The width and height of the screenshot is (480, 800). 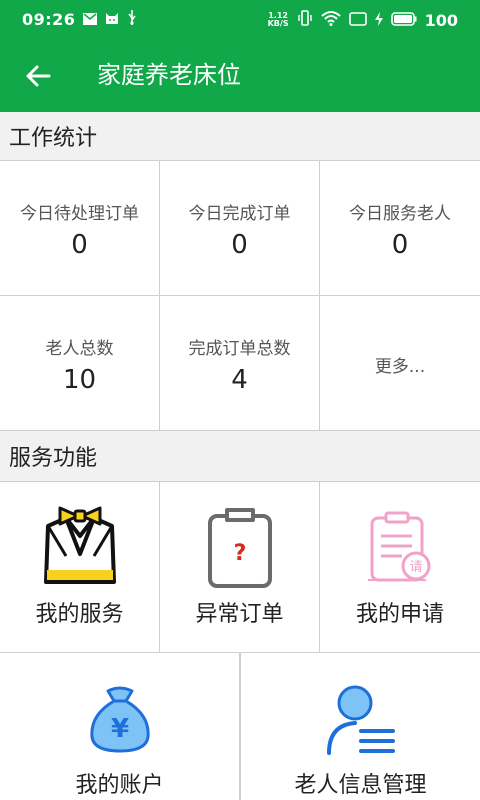 What do you see at coordinates (240, 19) in the screenshot?
I see `status-bar: 09:26 1.12 KB/S 100` at bounding box center [240, 19].